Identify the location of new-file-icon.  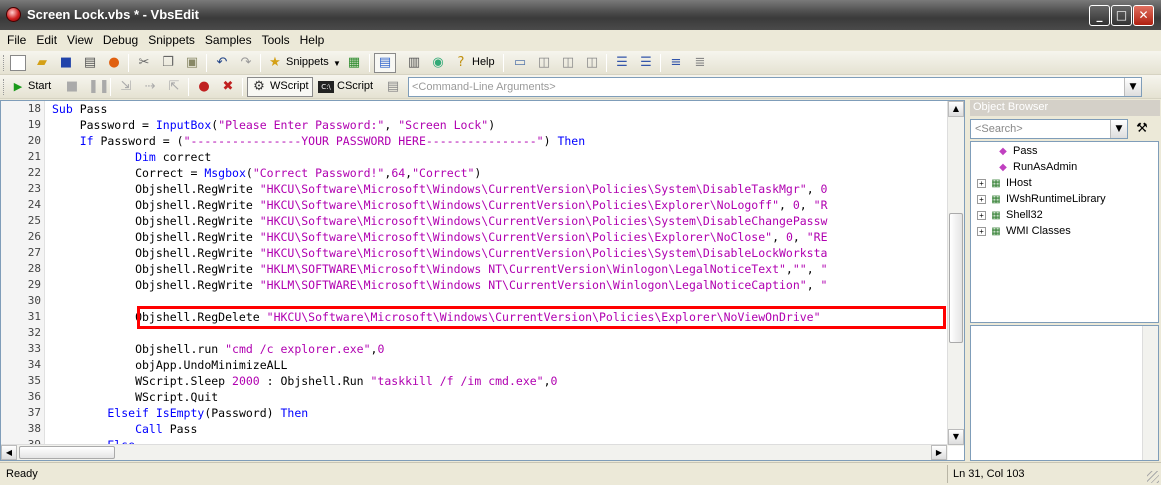
(18, 63).